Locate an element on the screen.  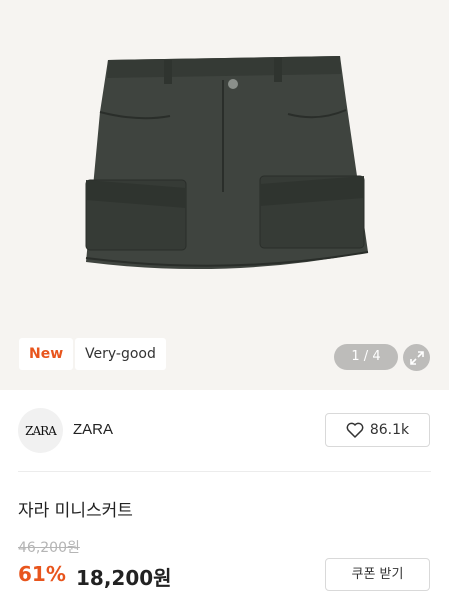
discount-rate: 61% is located at coordinates (42, 574).